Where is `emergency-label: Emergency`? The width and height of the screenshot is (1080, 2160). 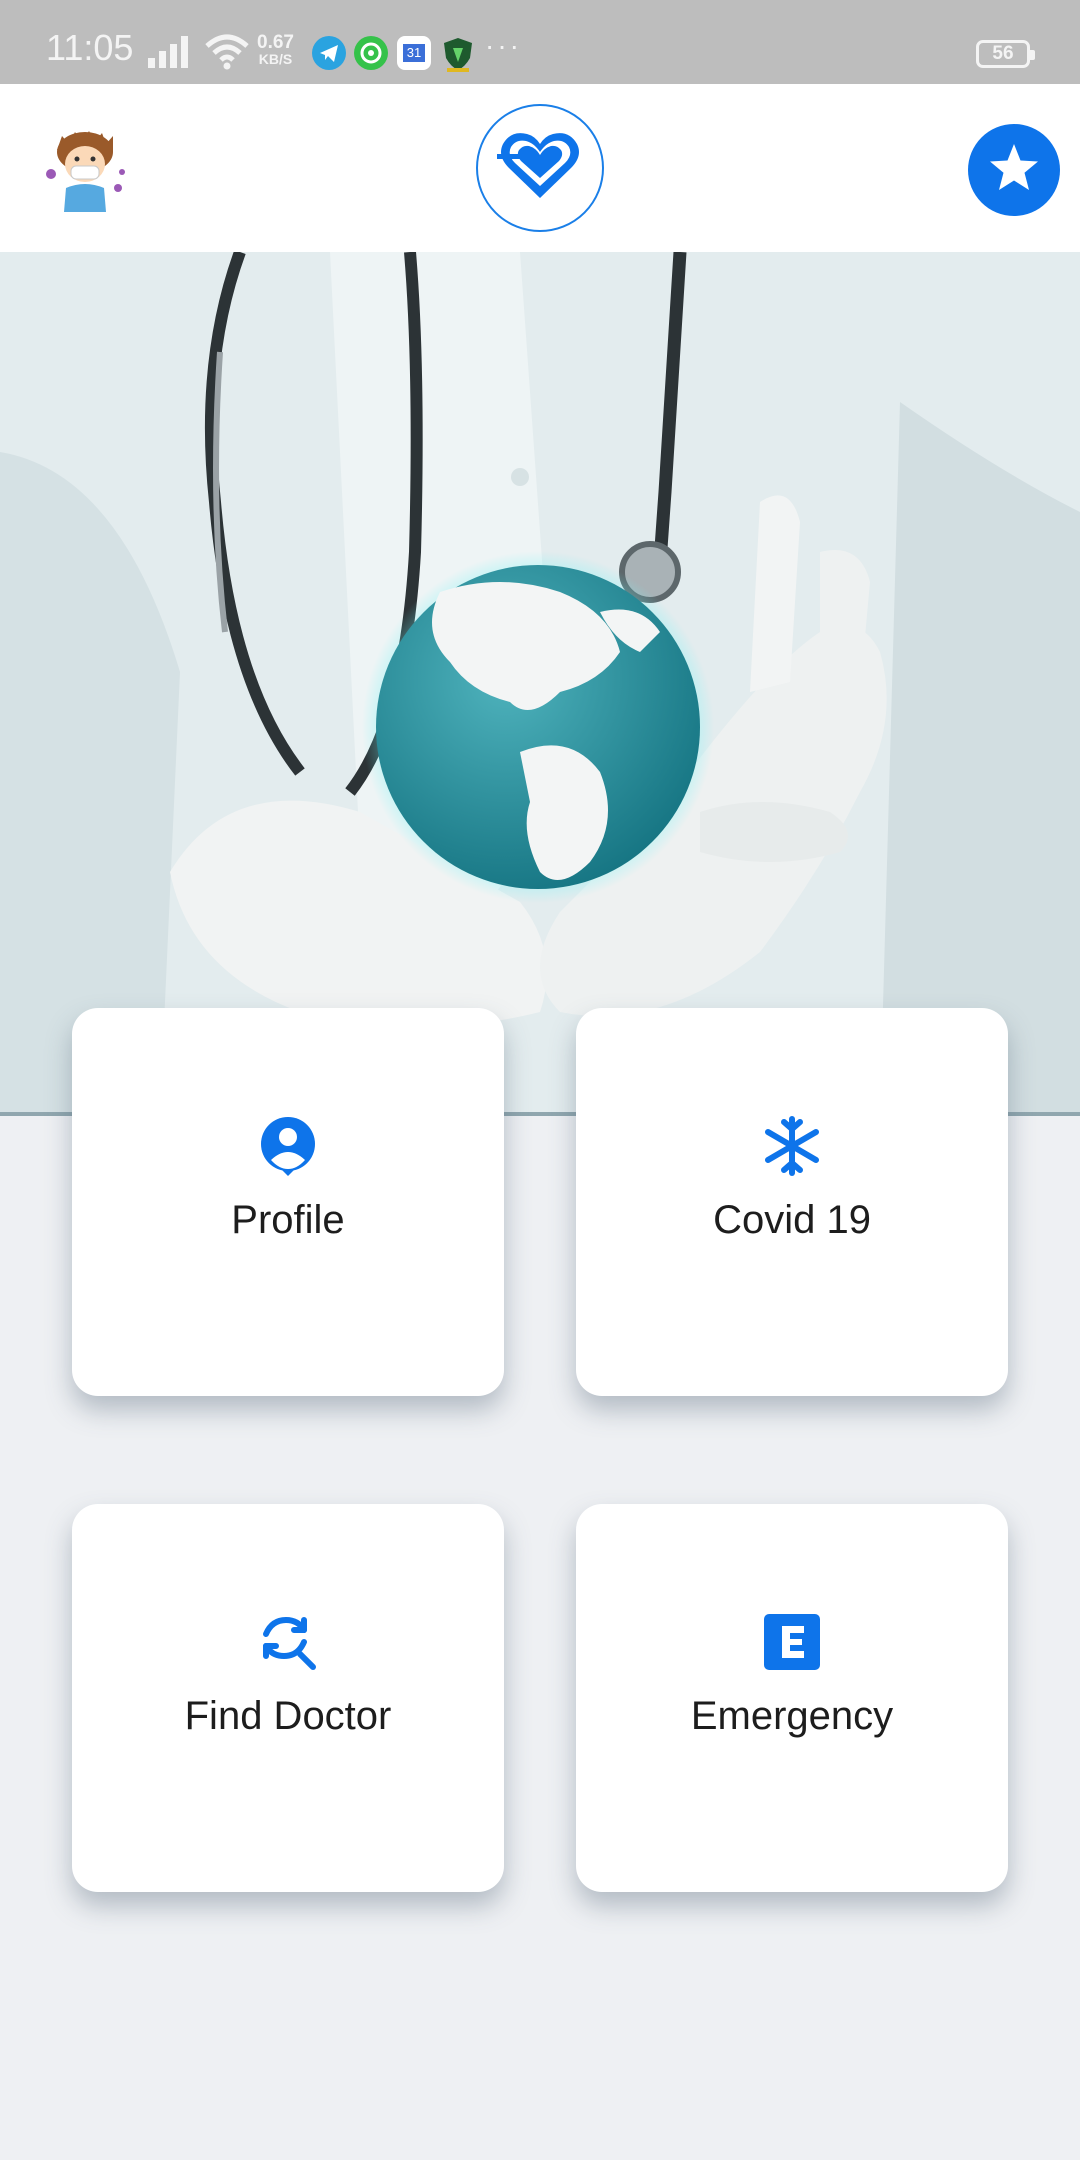
emergency-label: Emergency is located at coordinates (792, 1716).